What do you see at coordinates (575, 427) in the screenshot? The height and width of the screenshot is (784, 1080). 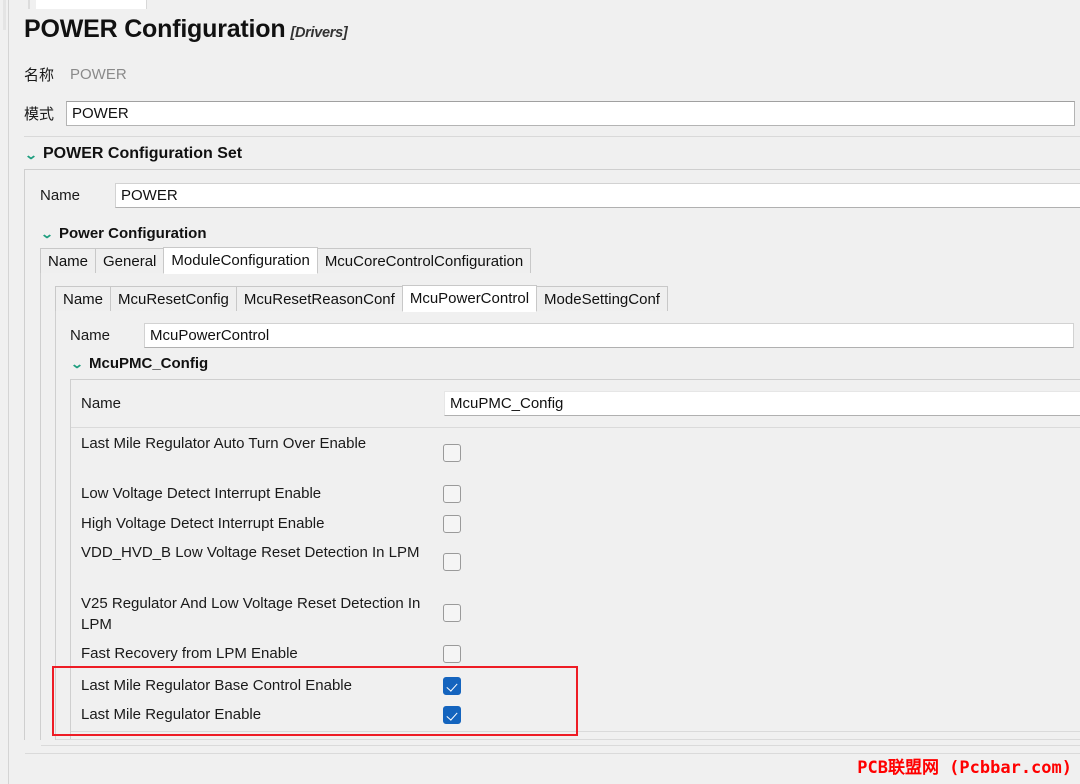 I see `row-separator` at bounding box center [575, 427].